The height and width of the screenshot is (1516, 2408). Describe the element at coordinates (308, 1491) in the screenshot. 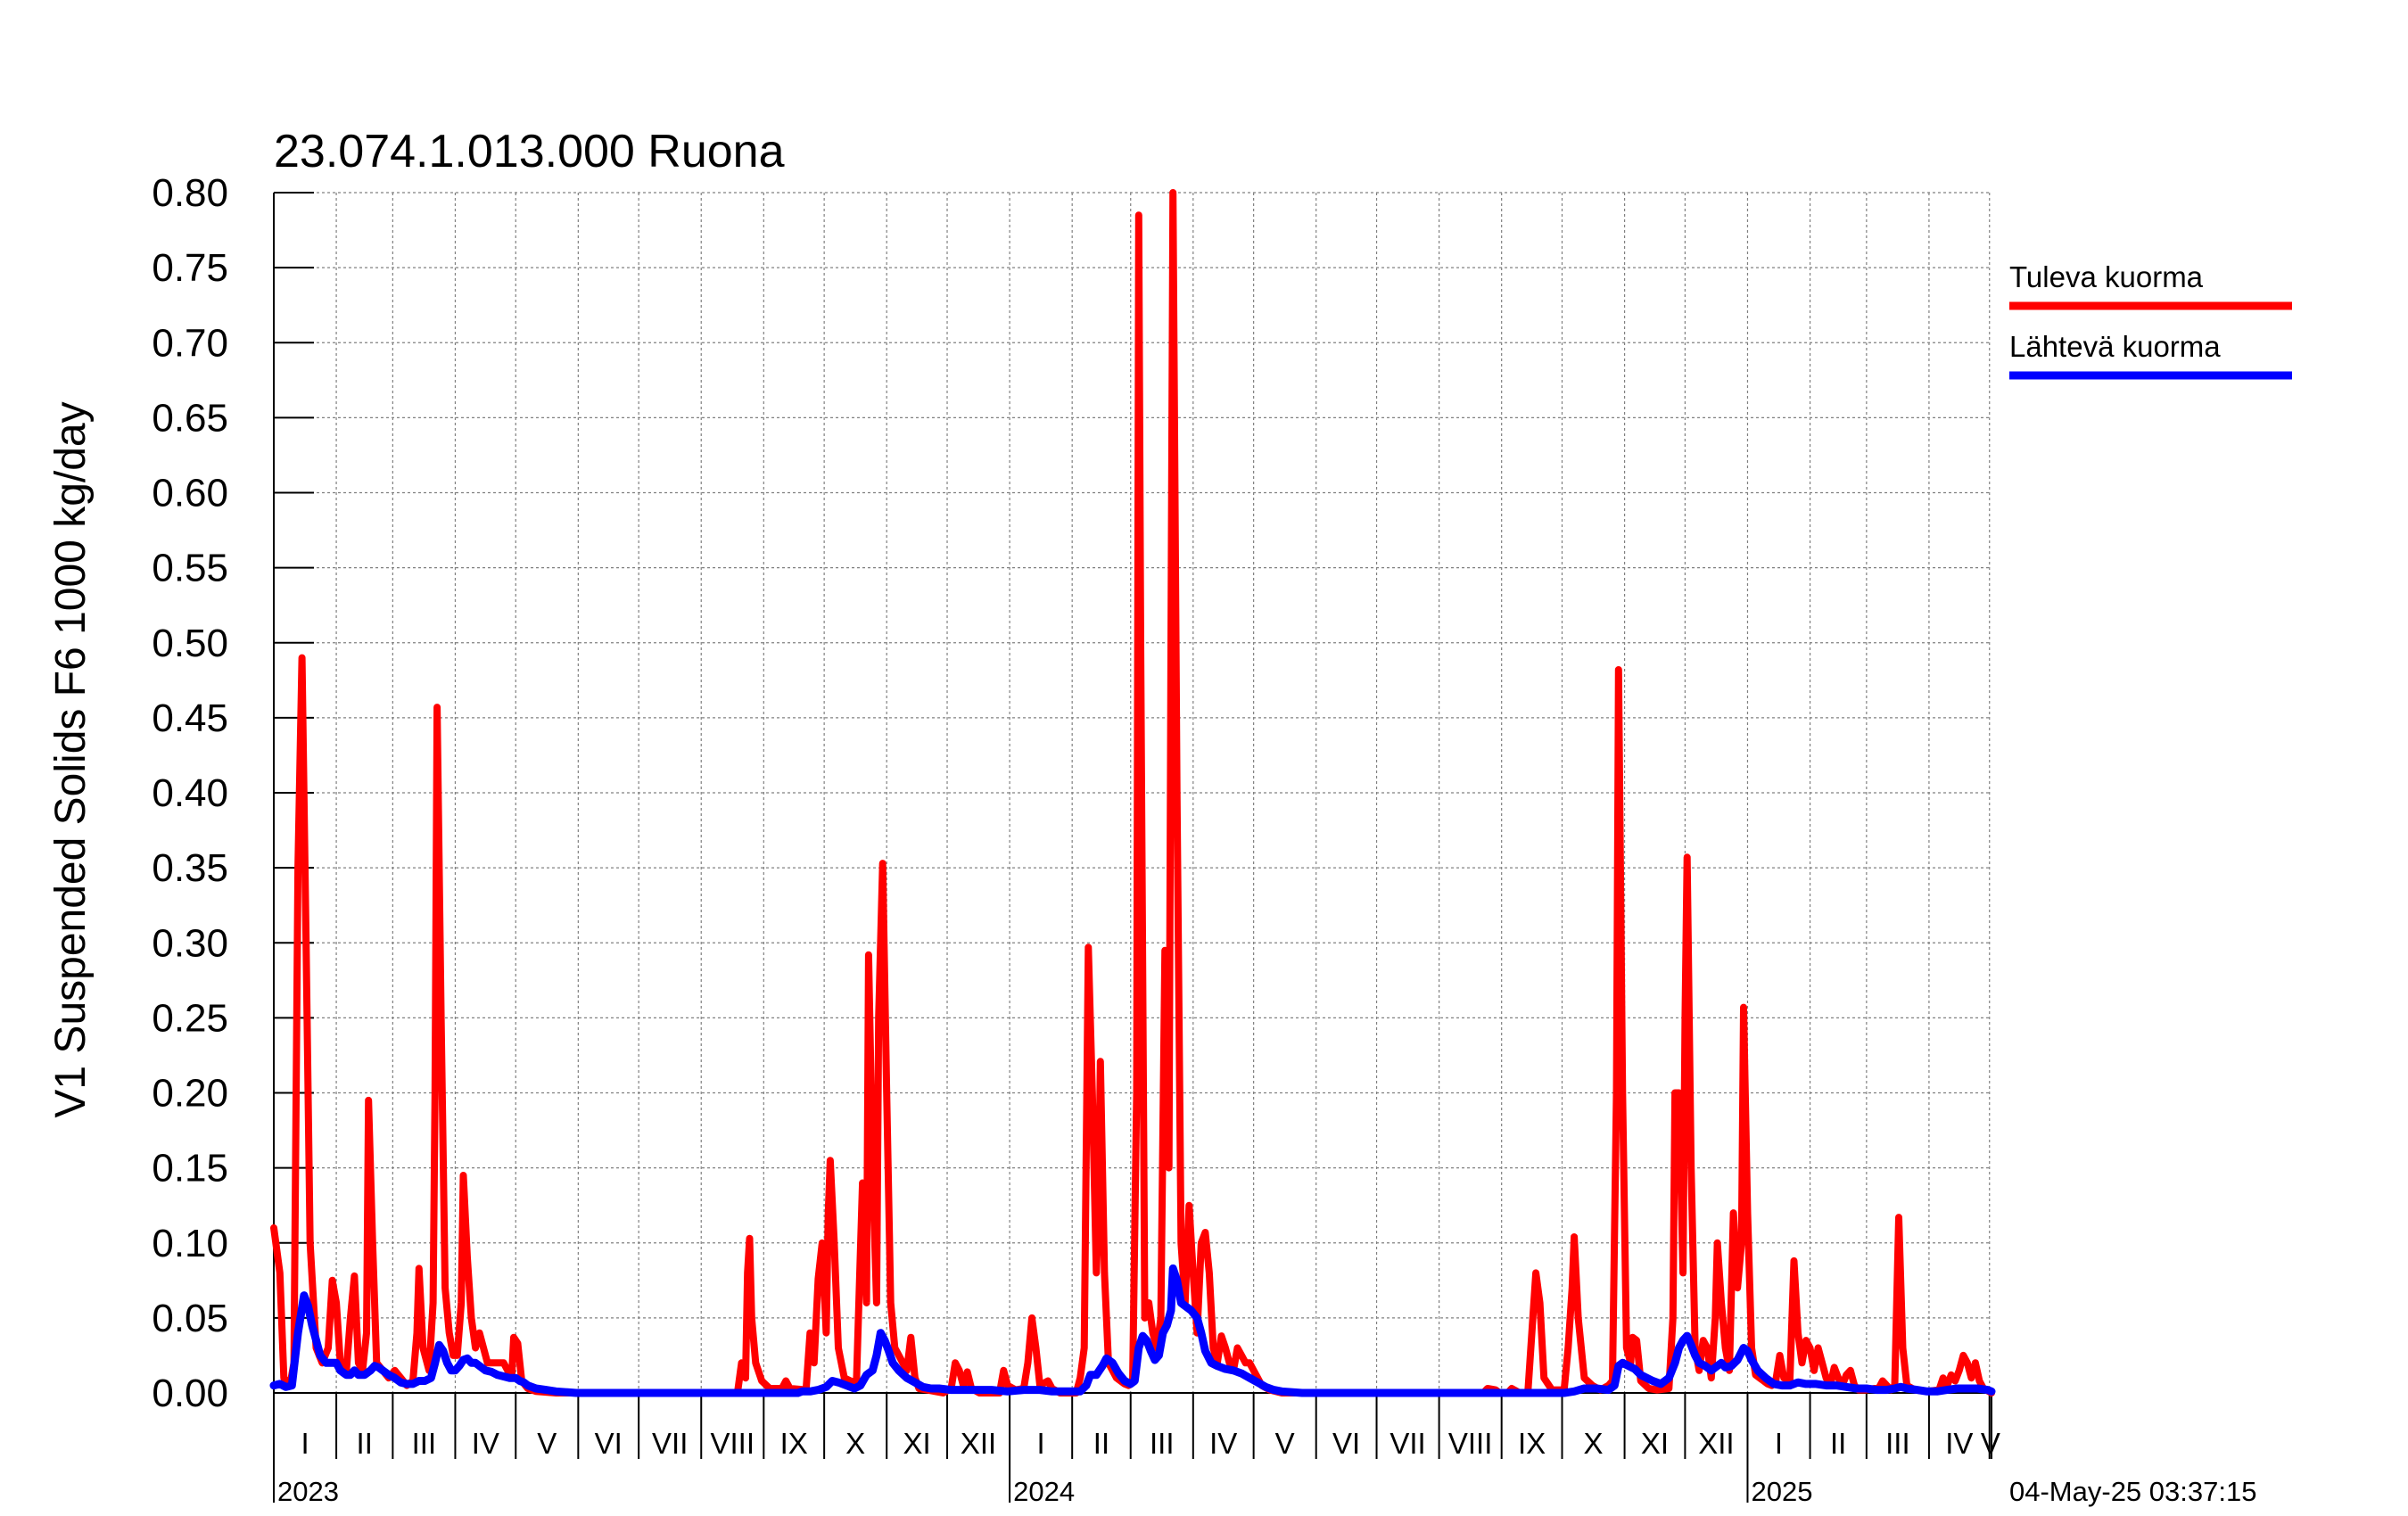

I see `year-label: 2023` at that location.